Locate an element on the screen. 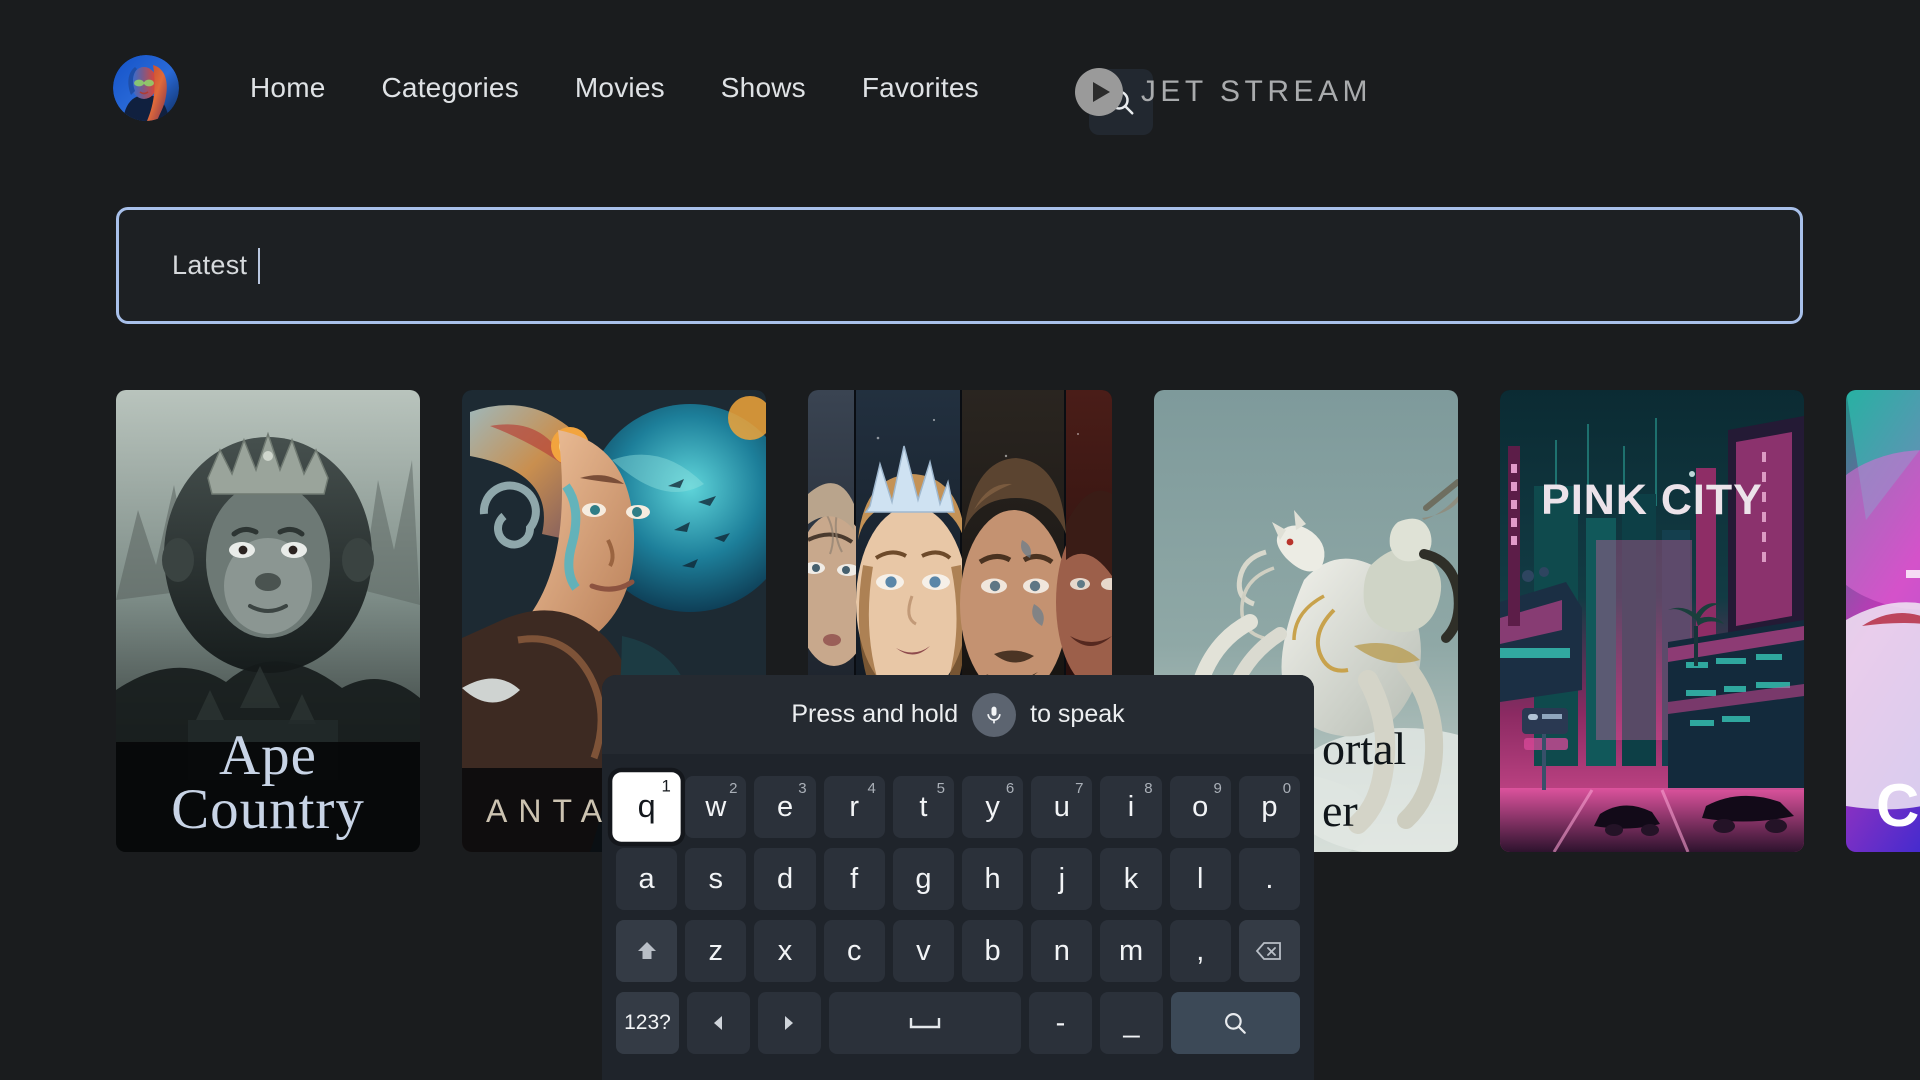 The image size is (1920, 1080). key-symbols: 123? is located at coordinates (647, 1023).